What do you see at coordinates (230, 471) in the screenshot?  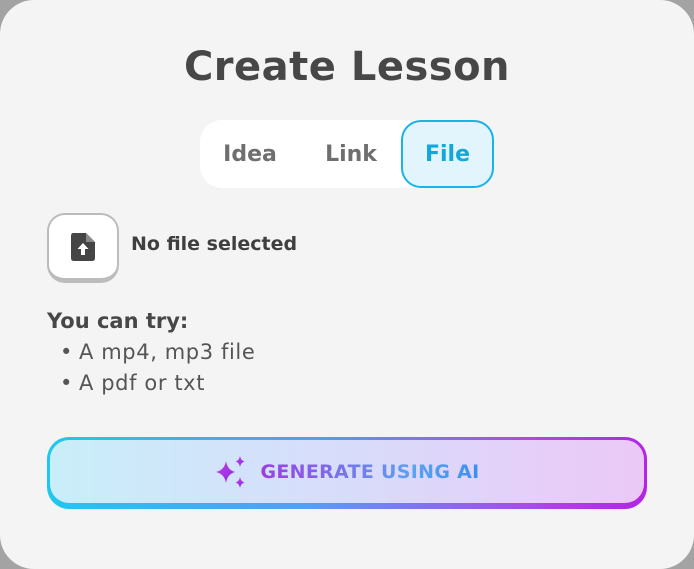 I see `sparkles-icon` at bounding box center [230, 471].